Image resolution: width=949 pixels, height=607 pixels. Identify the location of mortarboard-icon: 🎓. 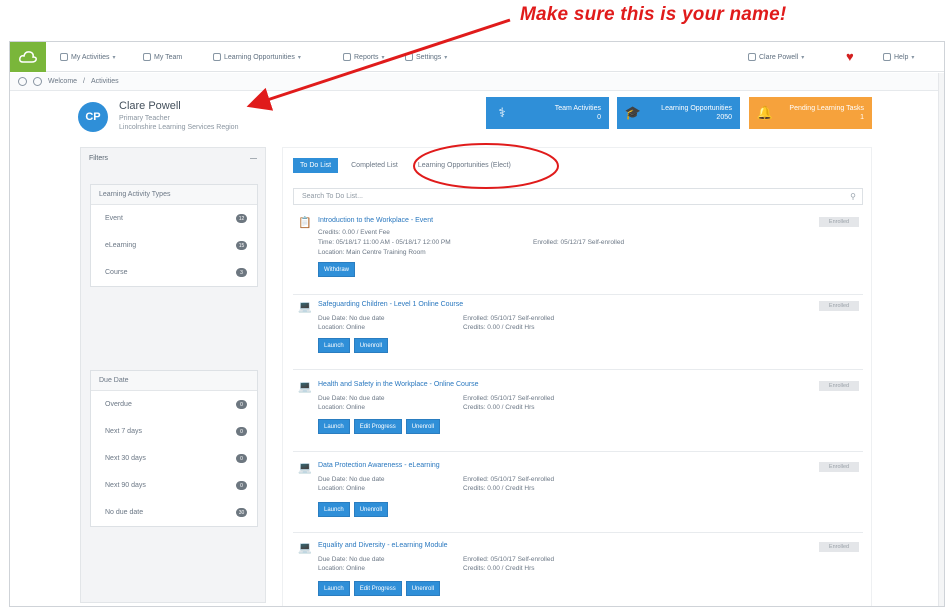
(633, 112).